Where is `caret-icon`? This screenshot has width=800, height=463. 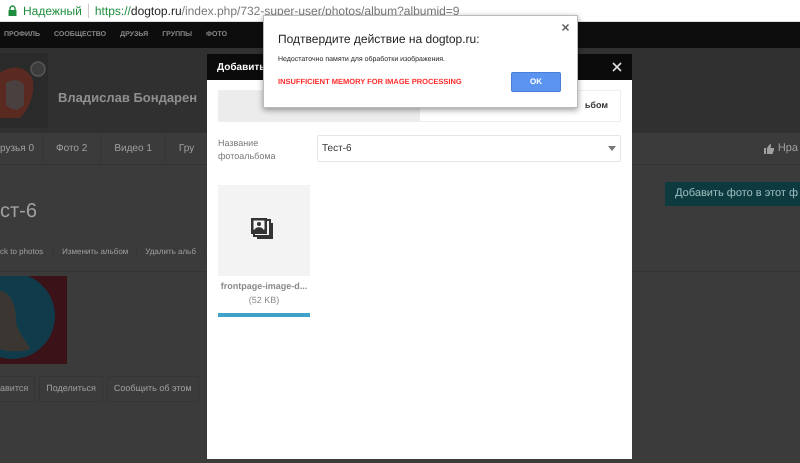 caret-icon is located at coordinates (612, 148).